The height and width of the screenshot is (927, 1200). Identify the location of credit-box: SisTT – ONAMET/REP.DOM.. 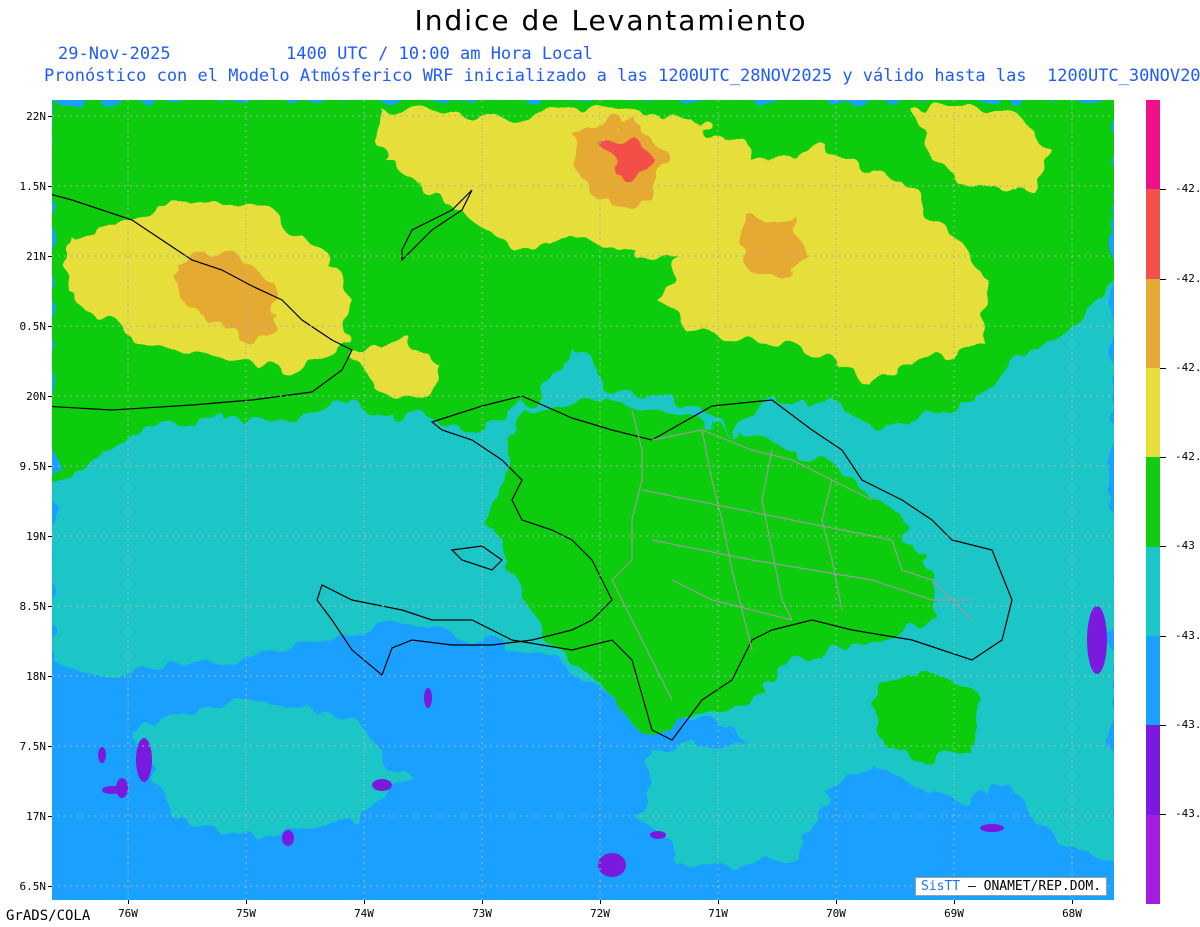
(1011, 886).